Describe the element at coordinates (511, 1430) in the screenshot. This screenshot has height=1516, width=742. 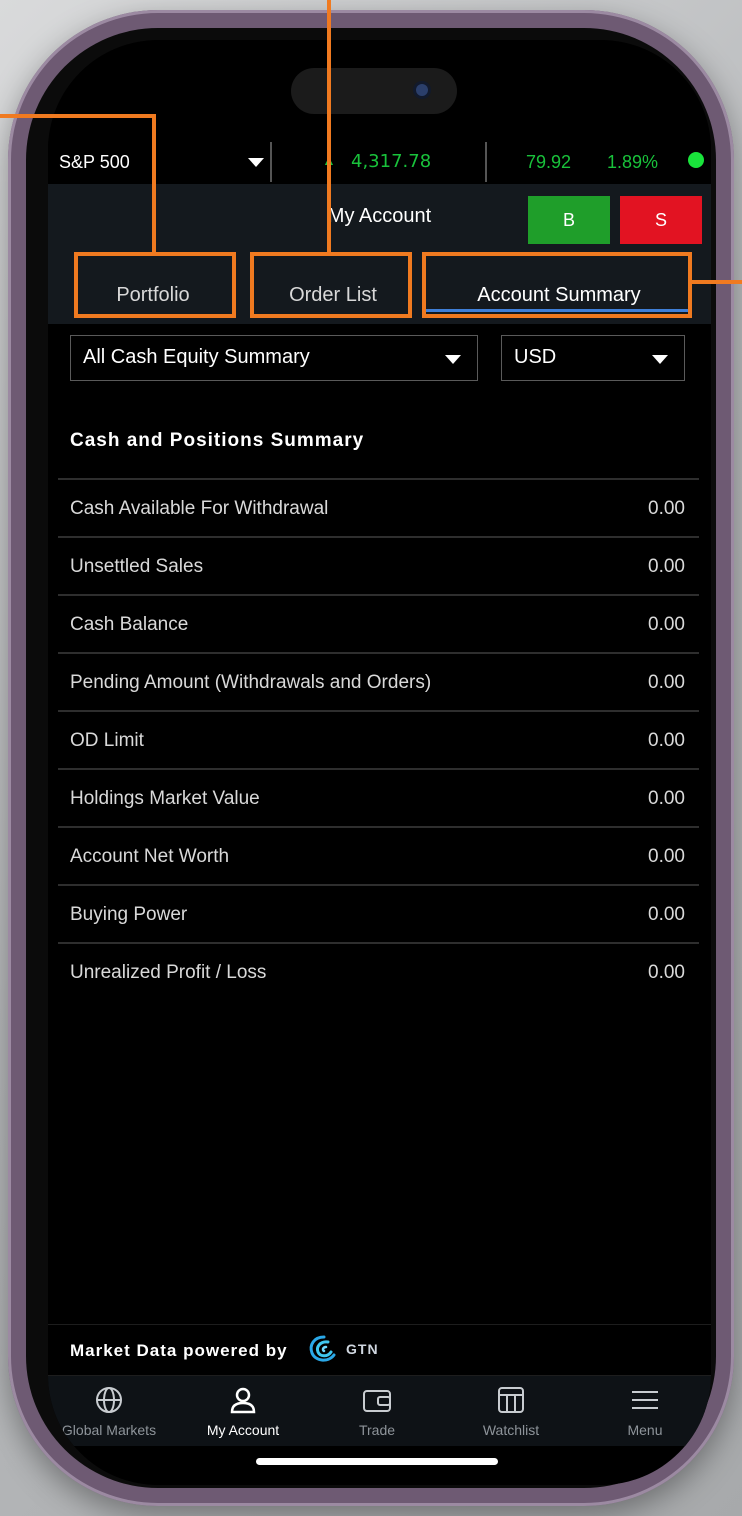
I see `nav-label: Watchlist` at that location.